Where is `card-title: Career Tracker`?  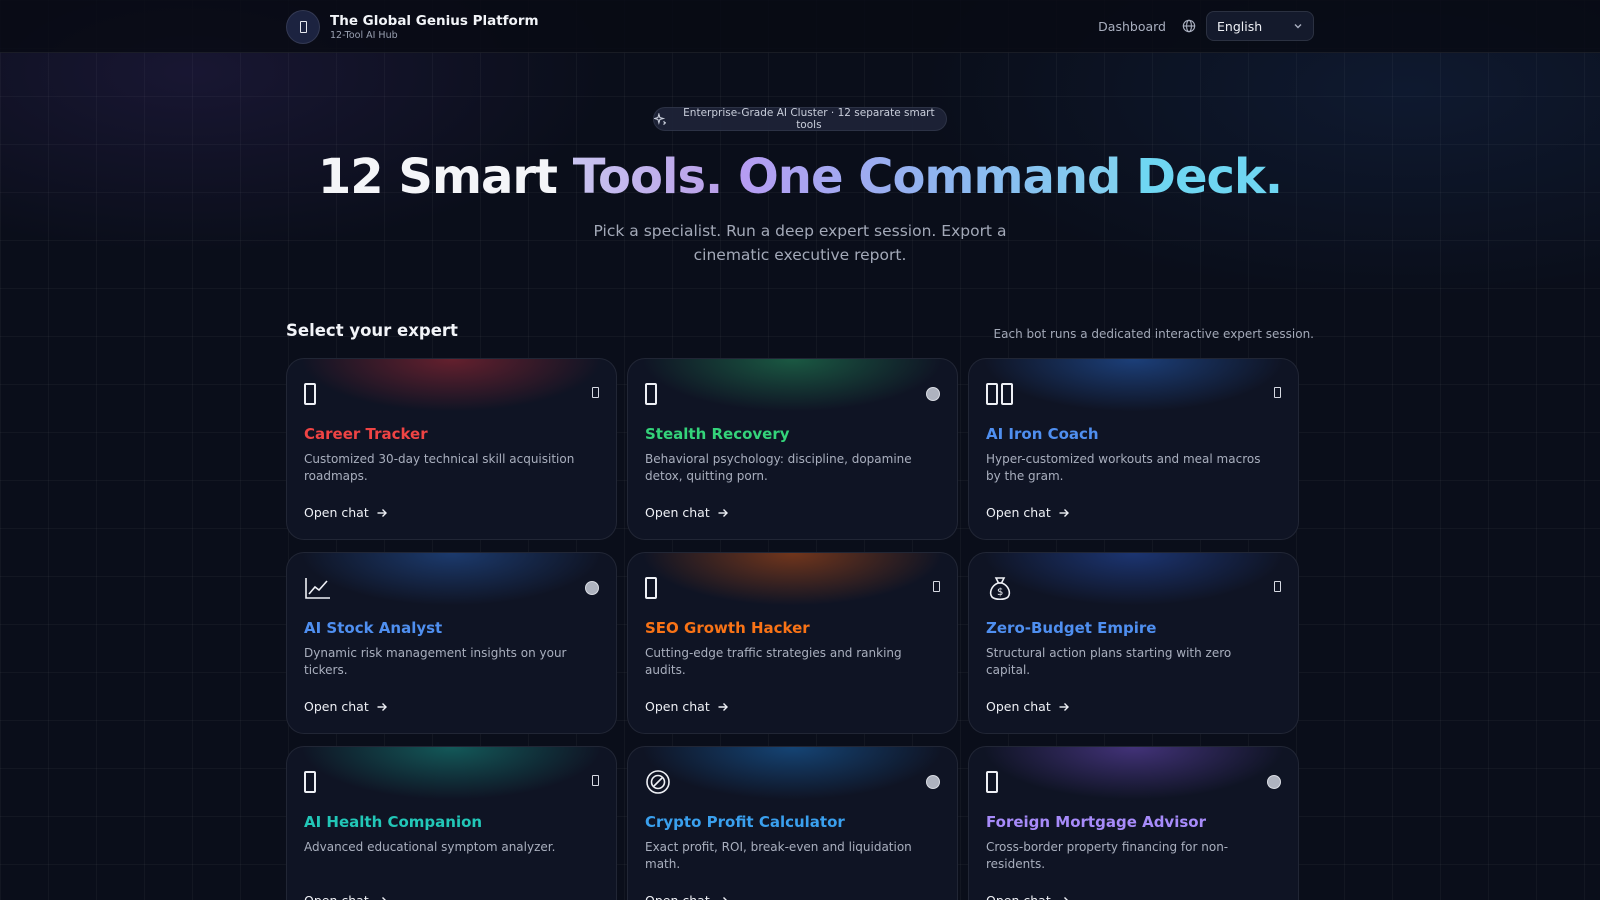 card-title: Career Tracker is located at coordinates (366, 434).